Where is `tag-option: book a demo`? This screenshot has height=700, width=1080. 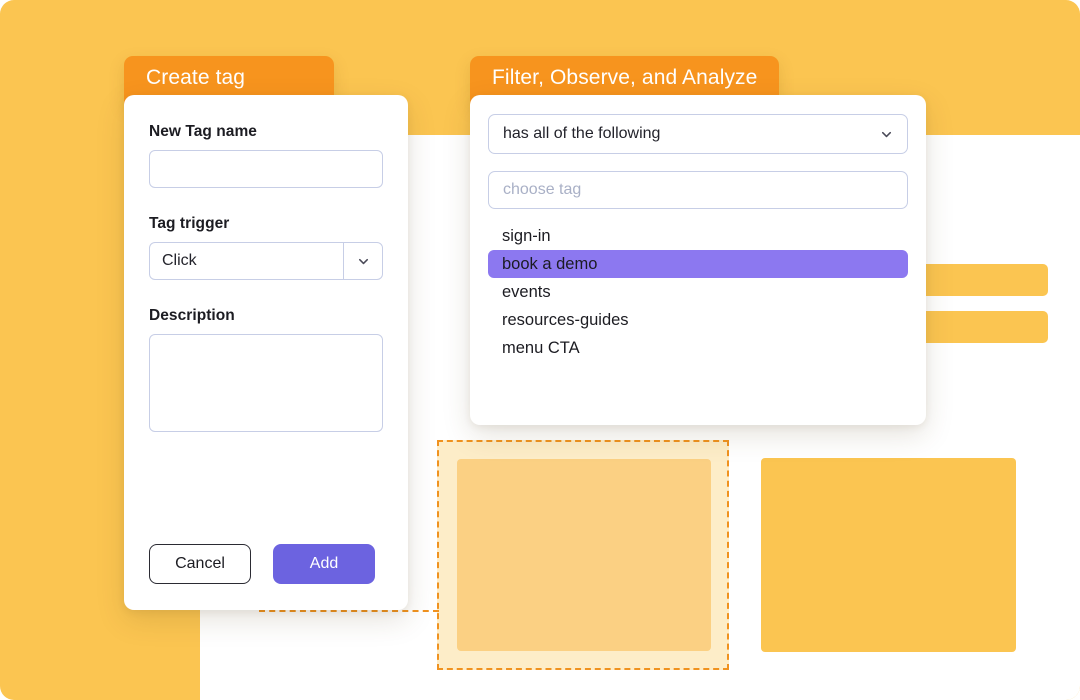
tag-option: book a demo is located at coordinates (698, 264).